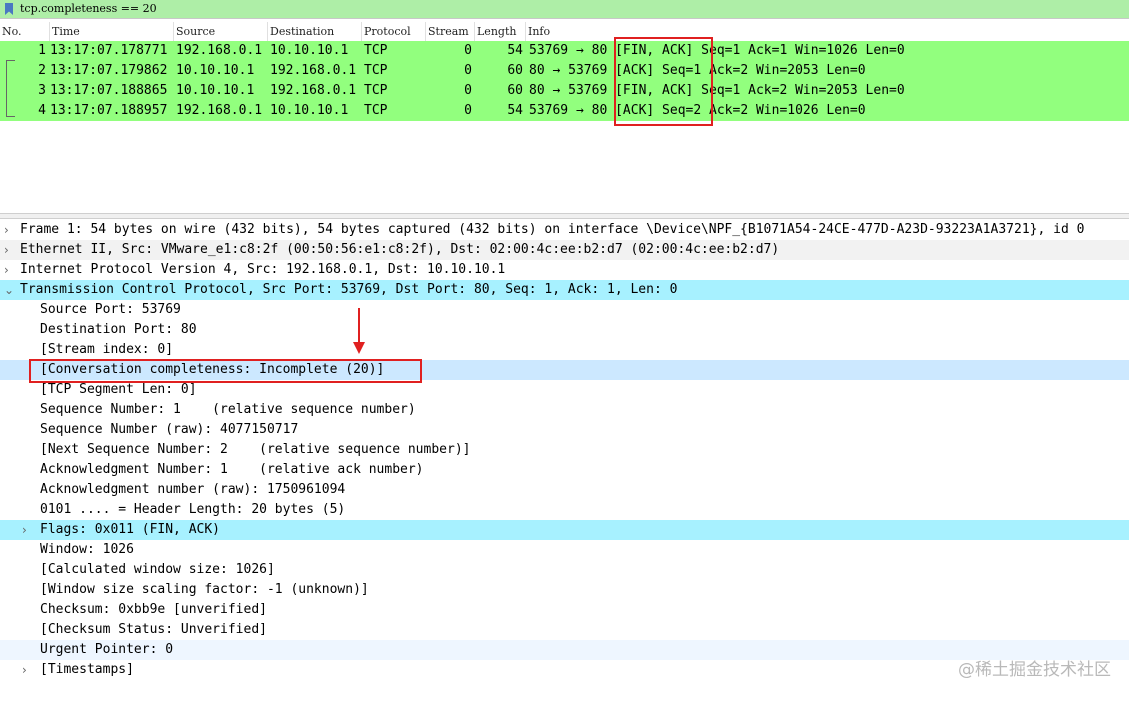  I want to click on tree-field-label: Window: 1026, so click(87, 549).